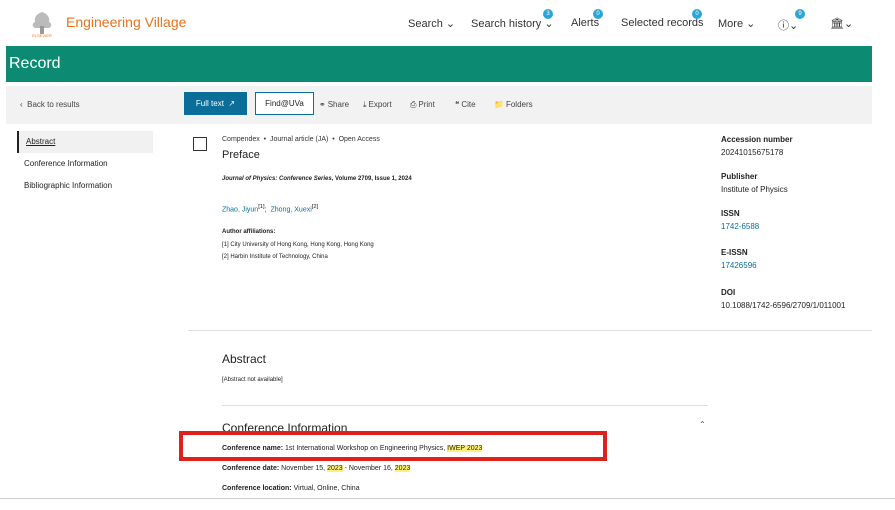  I want to click on affiliations-heading: Author affiliations:, so click(249, 232).